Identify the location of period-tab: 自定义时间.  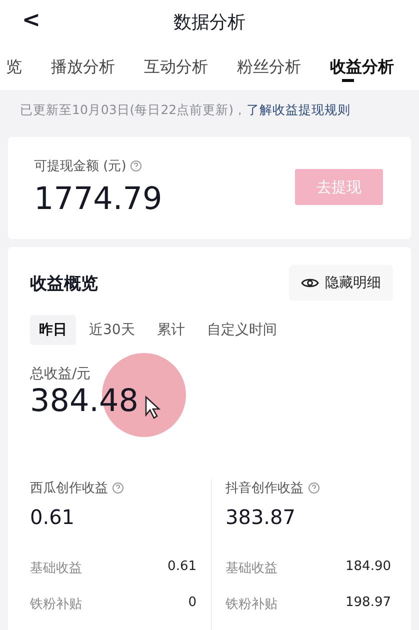
(242, 330).